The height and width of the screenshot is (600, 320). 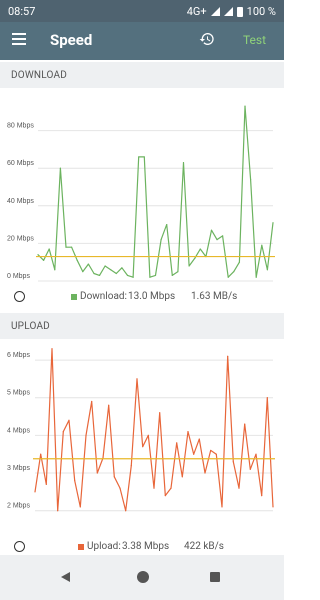 I want to click on app-bar: Speed Test, so click(x=142, y=41).